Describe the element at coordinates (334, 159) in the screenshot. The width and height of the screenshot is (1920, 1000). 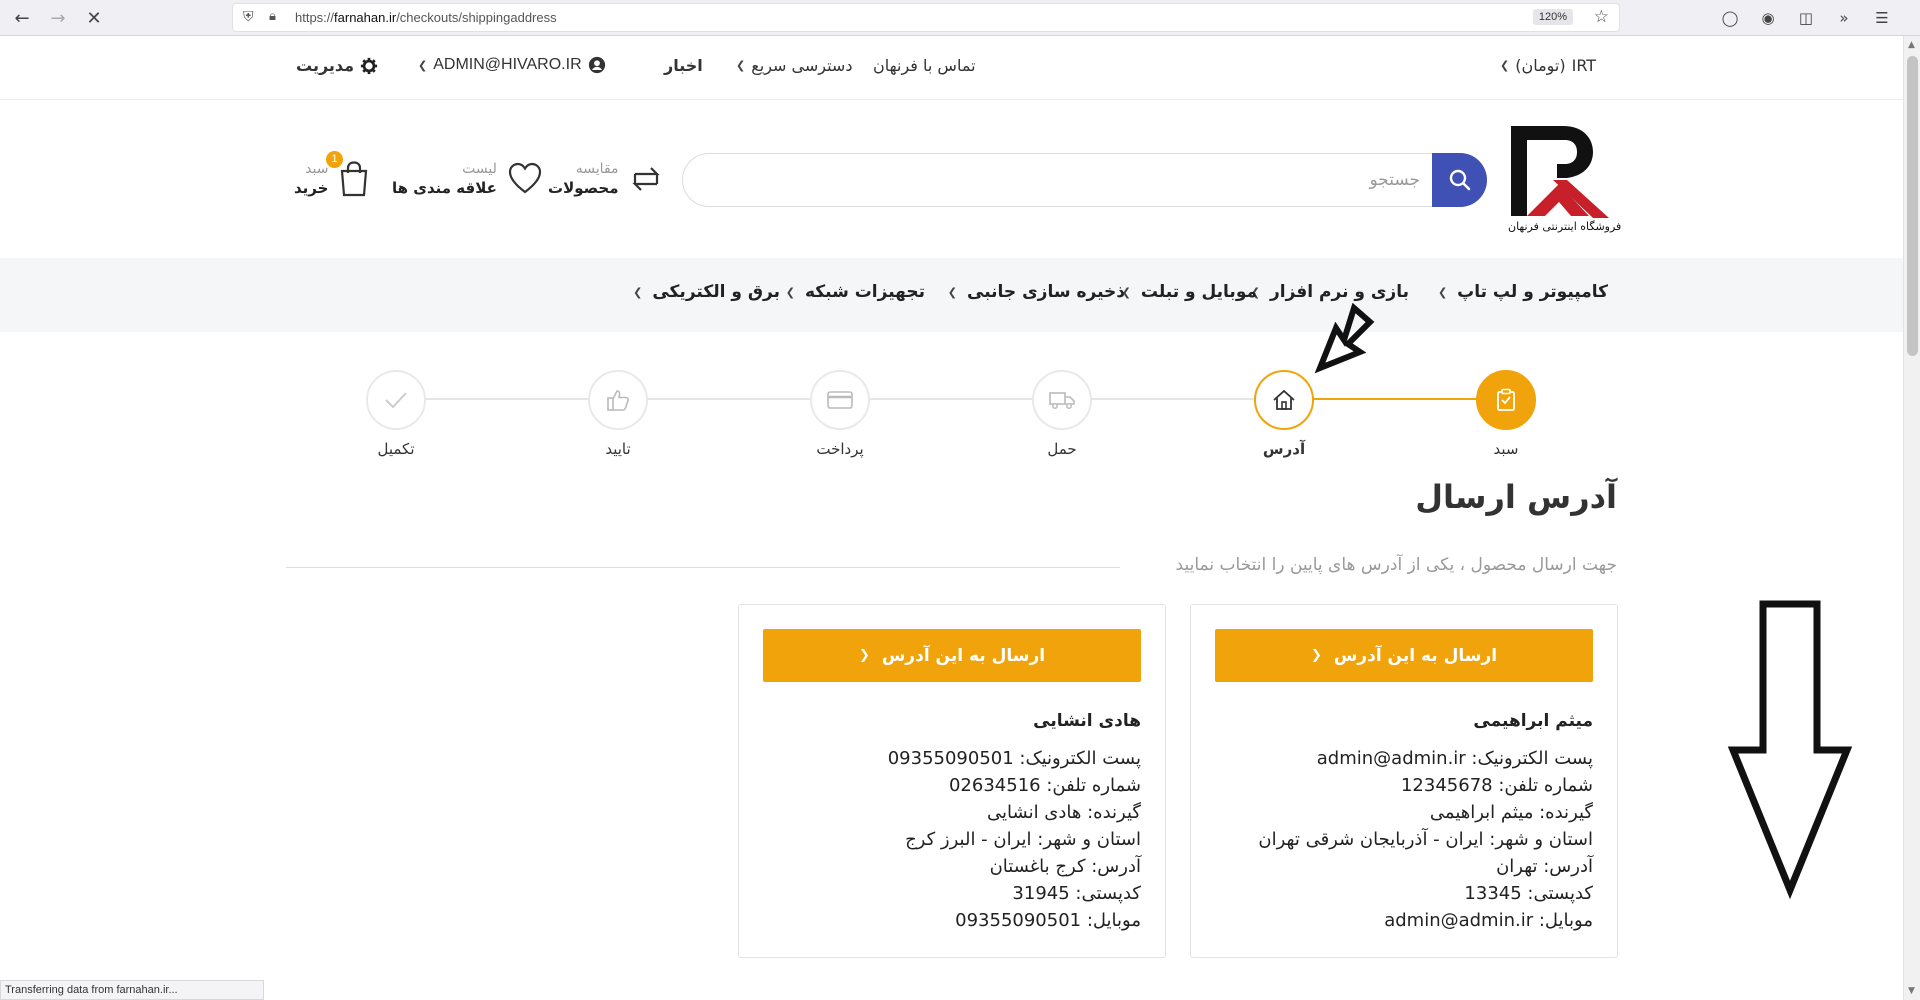
I see `cart-count-badge: 1` at that location.